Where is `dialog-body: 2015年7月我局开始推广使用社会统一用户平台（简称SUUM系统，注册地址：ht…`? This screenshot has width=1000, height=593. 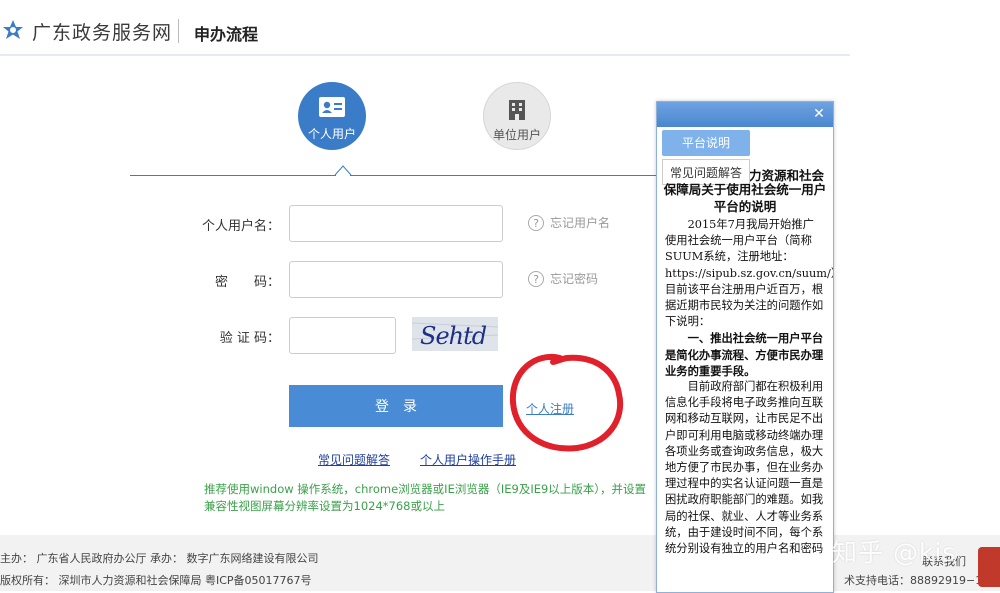 dialog-body: 2015年7月我局开始推广使用社会统一用户平台（简称SUUM系统，注册地址：ht… is located at coordinates (749, 387).